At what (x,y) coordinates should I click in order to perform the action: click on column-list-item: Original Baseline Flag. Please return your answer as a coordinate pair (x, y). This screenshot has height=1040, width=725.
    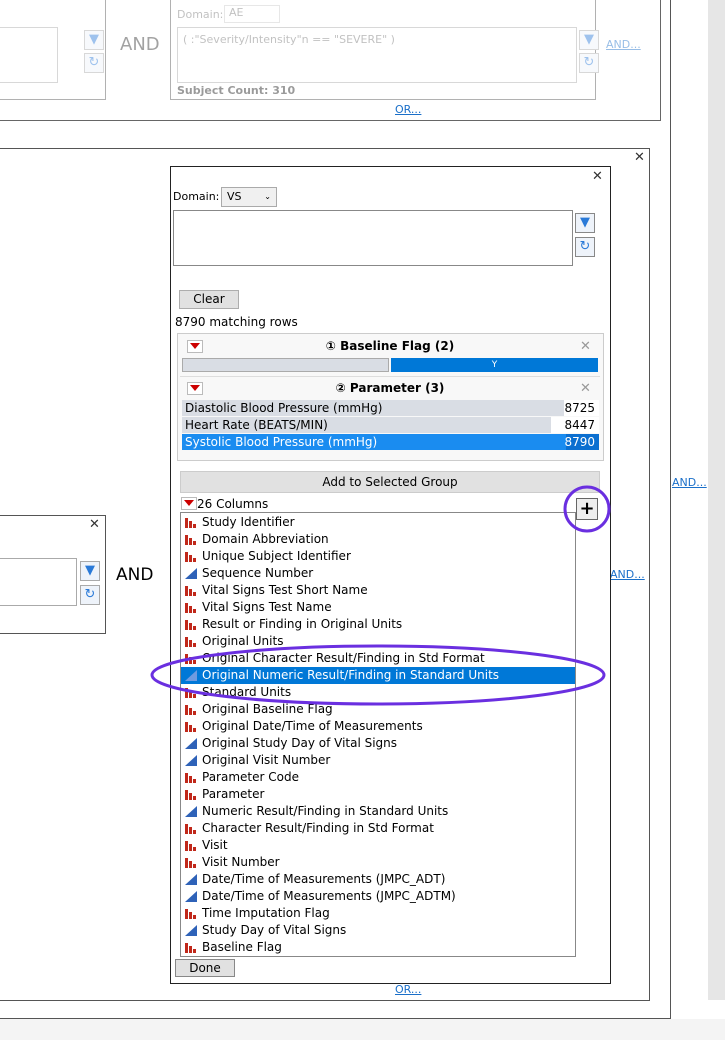
    Looking at the image, I should click on (378, 709).